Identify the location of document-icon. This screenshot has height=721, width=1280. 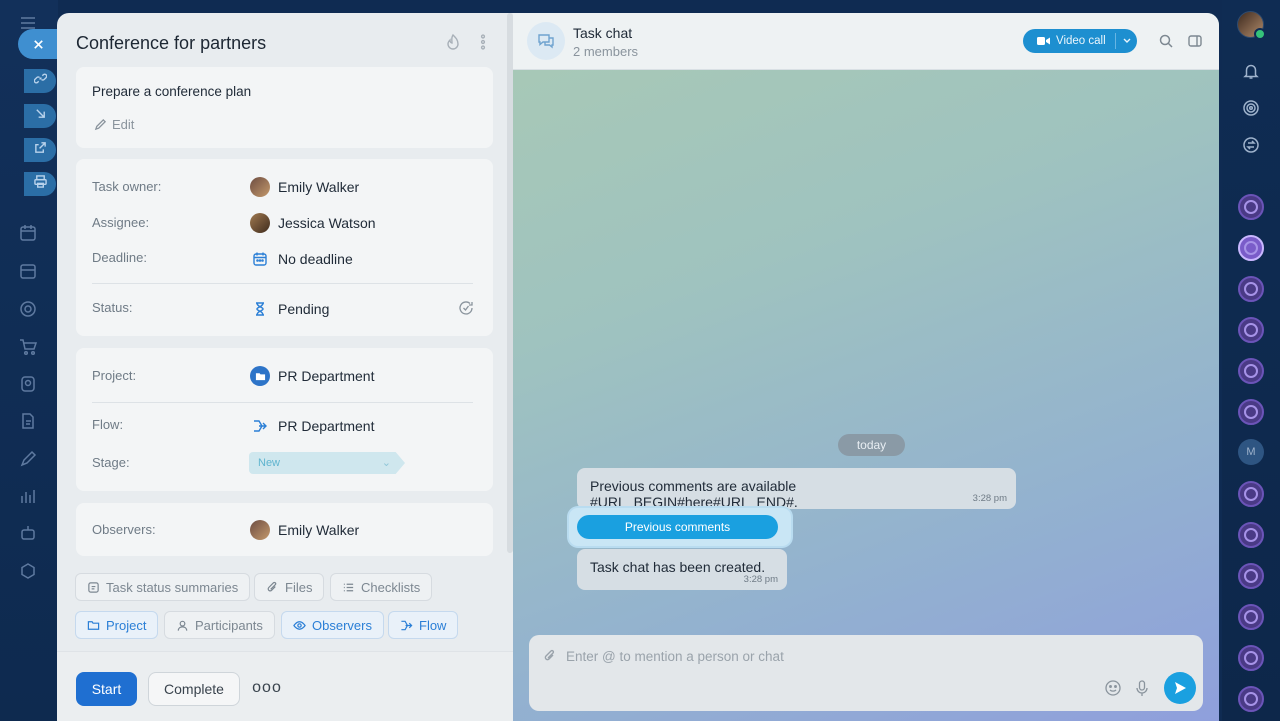
(28, 421).